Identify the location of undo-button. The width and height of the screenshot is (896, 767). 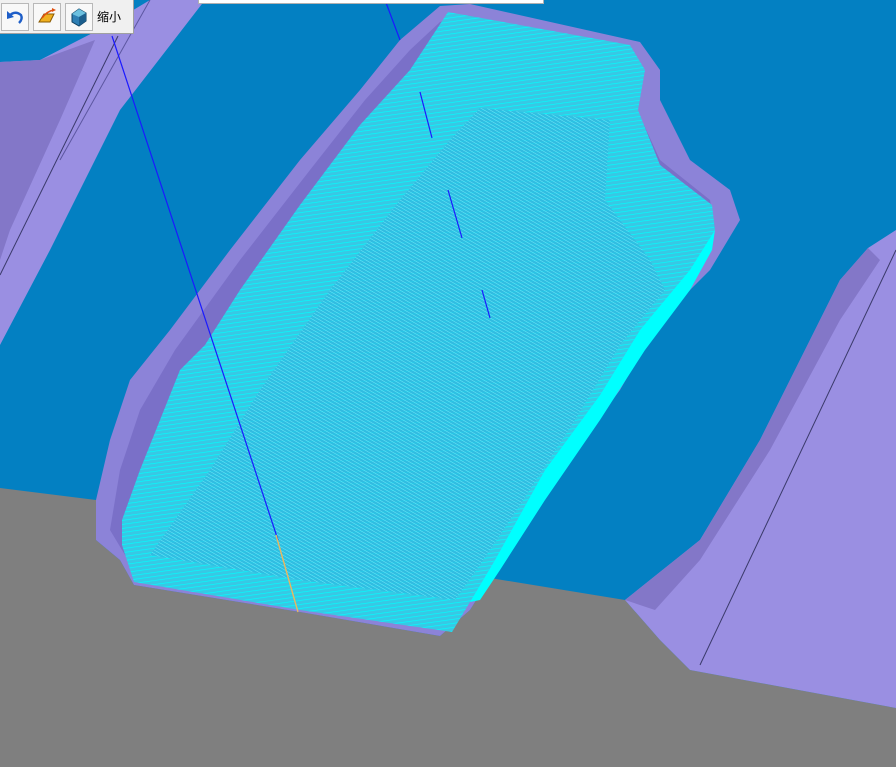
(15, 16).